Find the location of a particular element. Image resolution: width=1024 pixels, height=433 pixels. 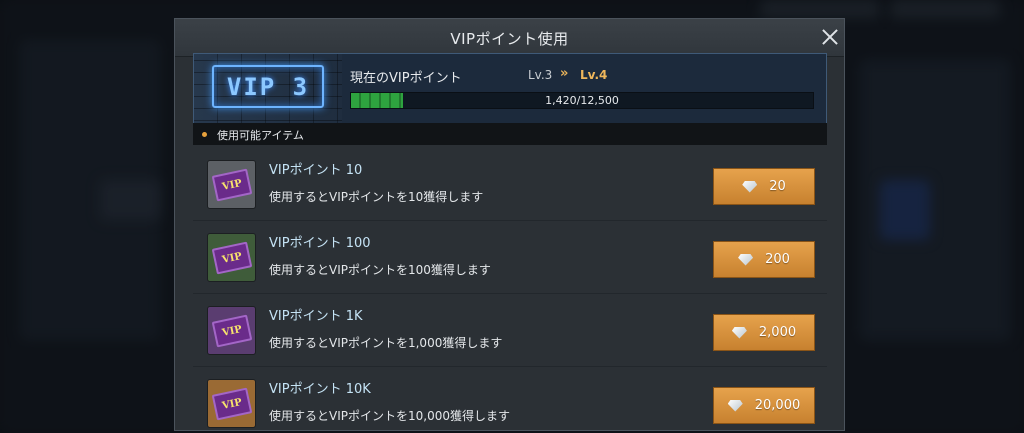

item-name: VIPポイント 100 is located at coordinates (320, 243).